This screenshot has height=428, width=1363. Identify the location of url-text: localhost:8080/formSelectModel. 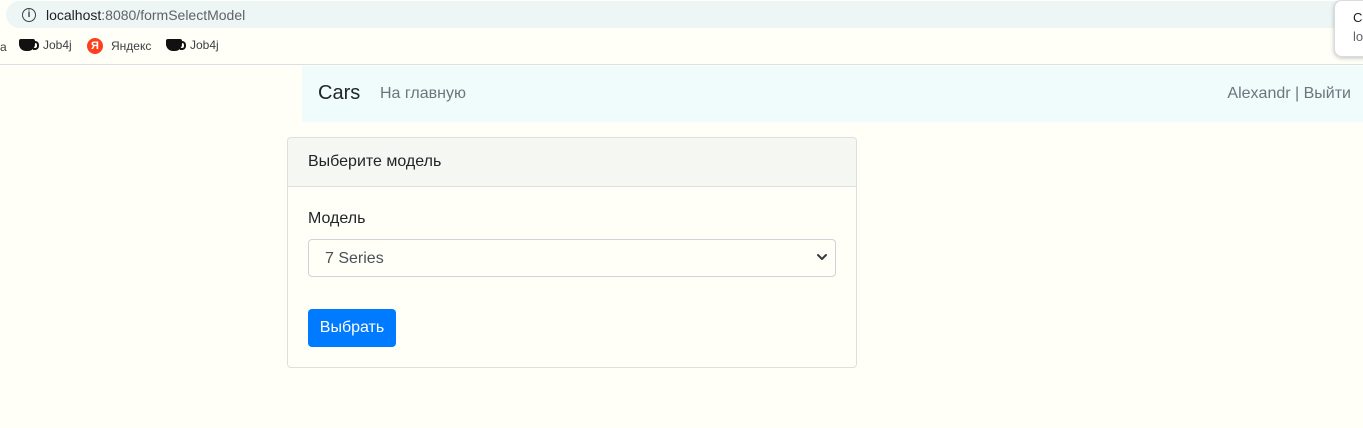
(145, 15).